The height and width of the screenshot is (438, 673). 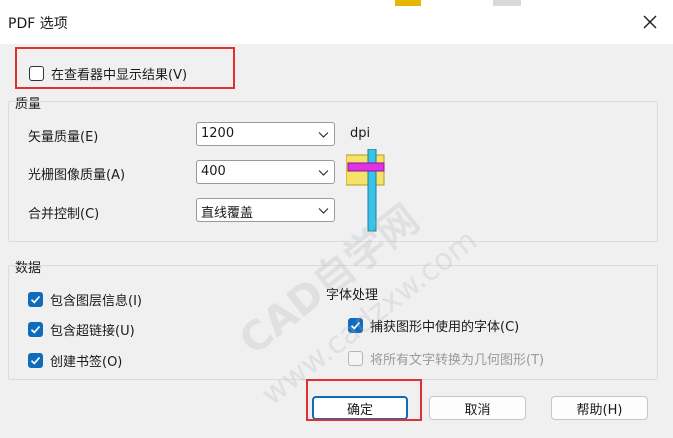 I want to click on close-button, so click(x=650, y=22).